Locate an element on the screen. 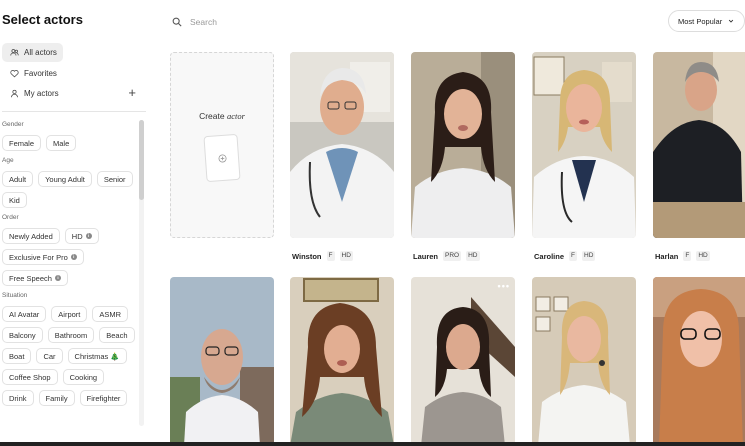 This screenshot has height=446, width=745. actor-card-winston is located at coordinates (342, 145).